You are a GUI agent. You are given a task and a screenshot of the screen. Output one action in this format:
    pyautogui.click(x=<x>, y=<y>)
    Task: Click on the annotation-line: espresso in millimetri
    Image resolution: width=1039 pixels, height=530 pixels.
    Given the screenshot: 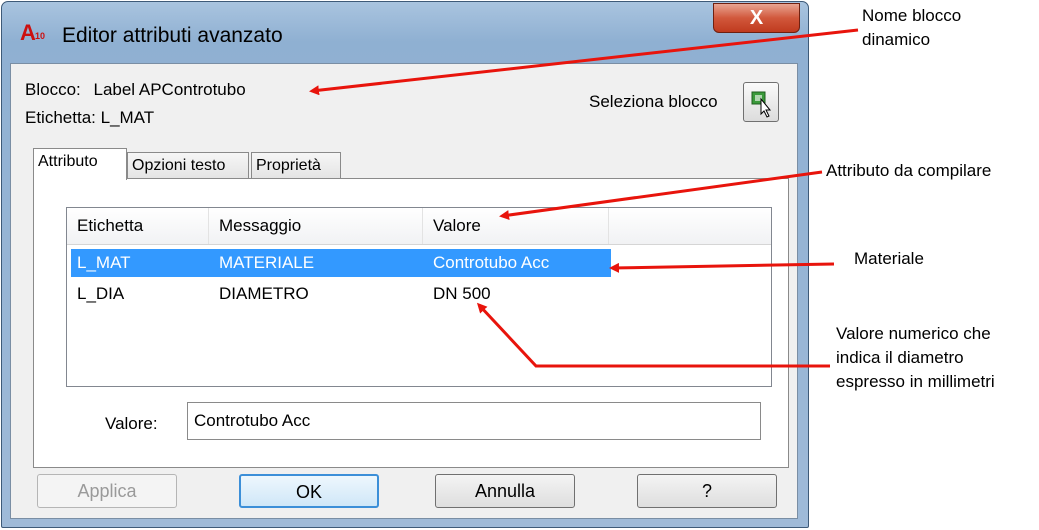 What is the action you would take?
    pyautogui.click(x=915, y=381)
    